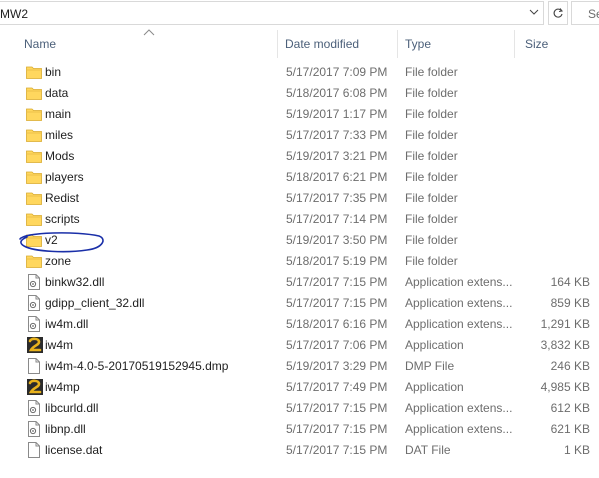 This screenshot has width=599, height=478. I want to click on file-name: bin, so click(53, 72).